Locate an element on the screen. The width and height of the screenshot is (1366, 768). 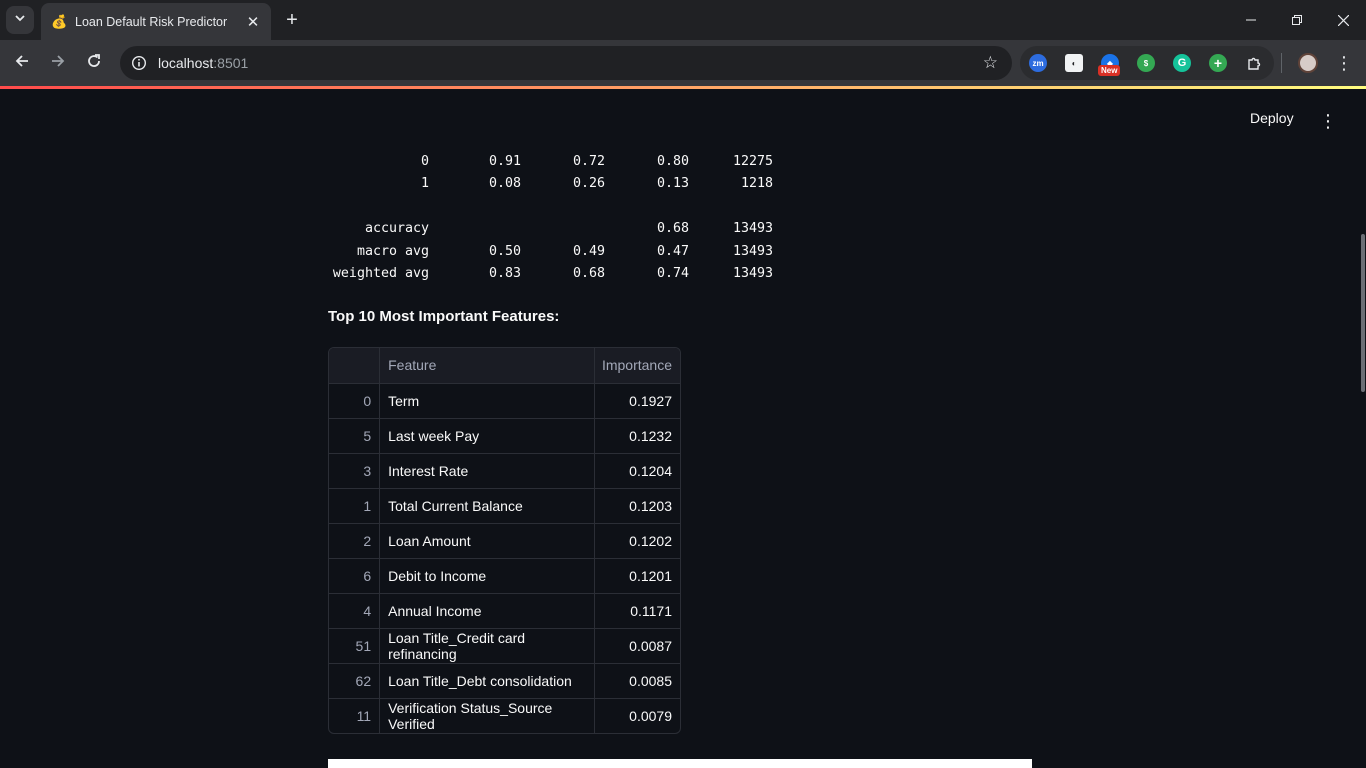
table-row: 1 Total Current Balance 0.1203 is located at coordinates (504, 506).